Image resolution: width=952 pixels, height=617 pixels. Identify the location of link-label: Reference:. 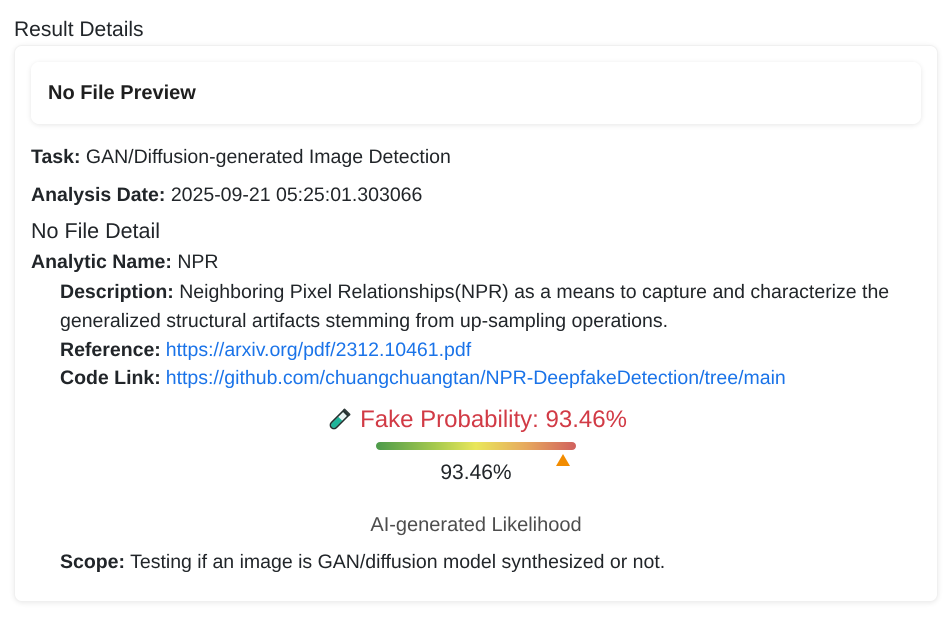
(110, 350).